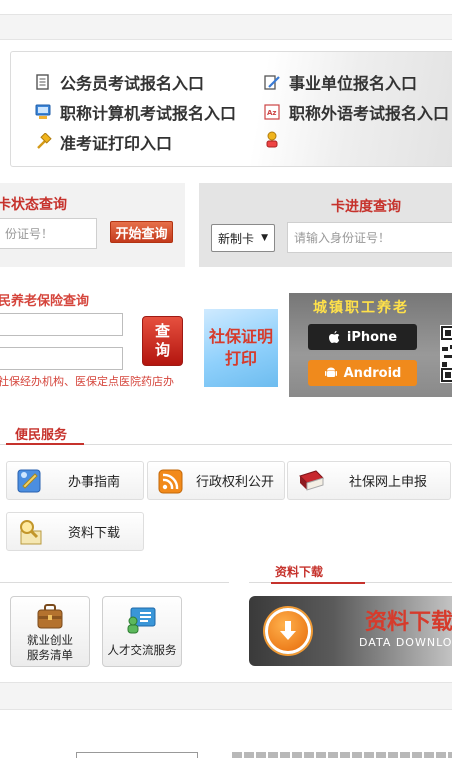  Describe the element at coordinates (234, 482) in the screenshot. I see `service-tile-label: 行政权利公开` at that location.